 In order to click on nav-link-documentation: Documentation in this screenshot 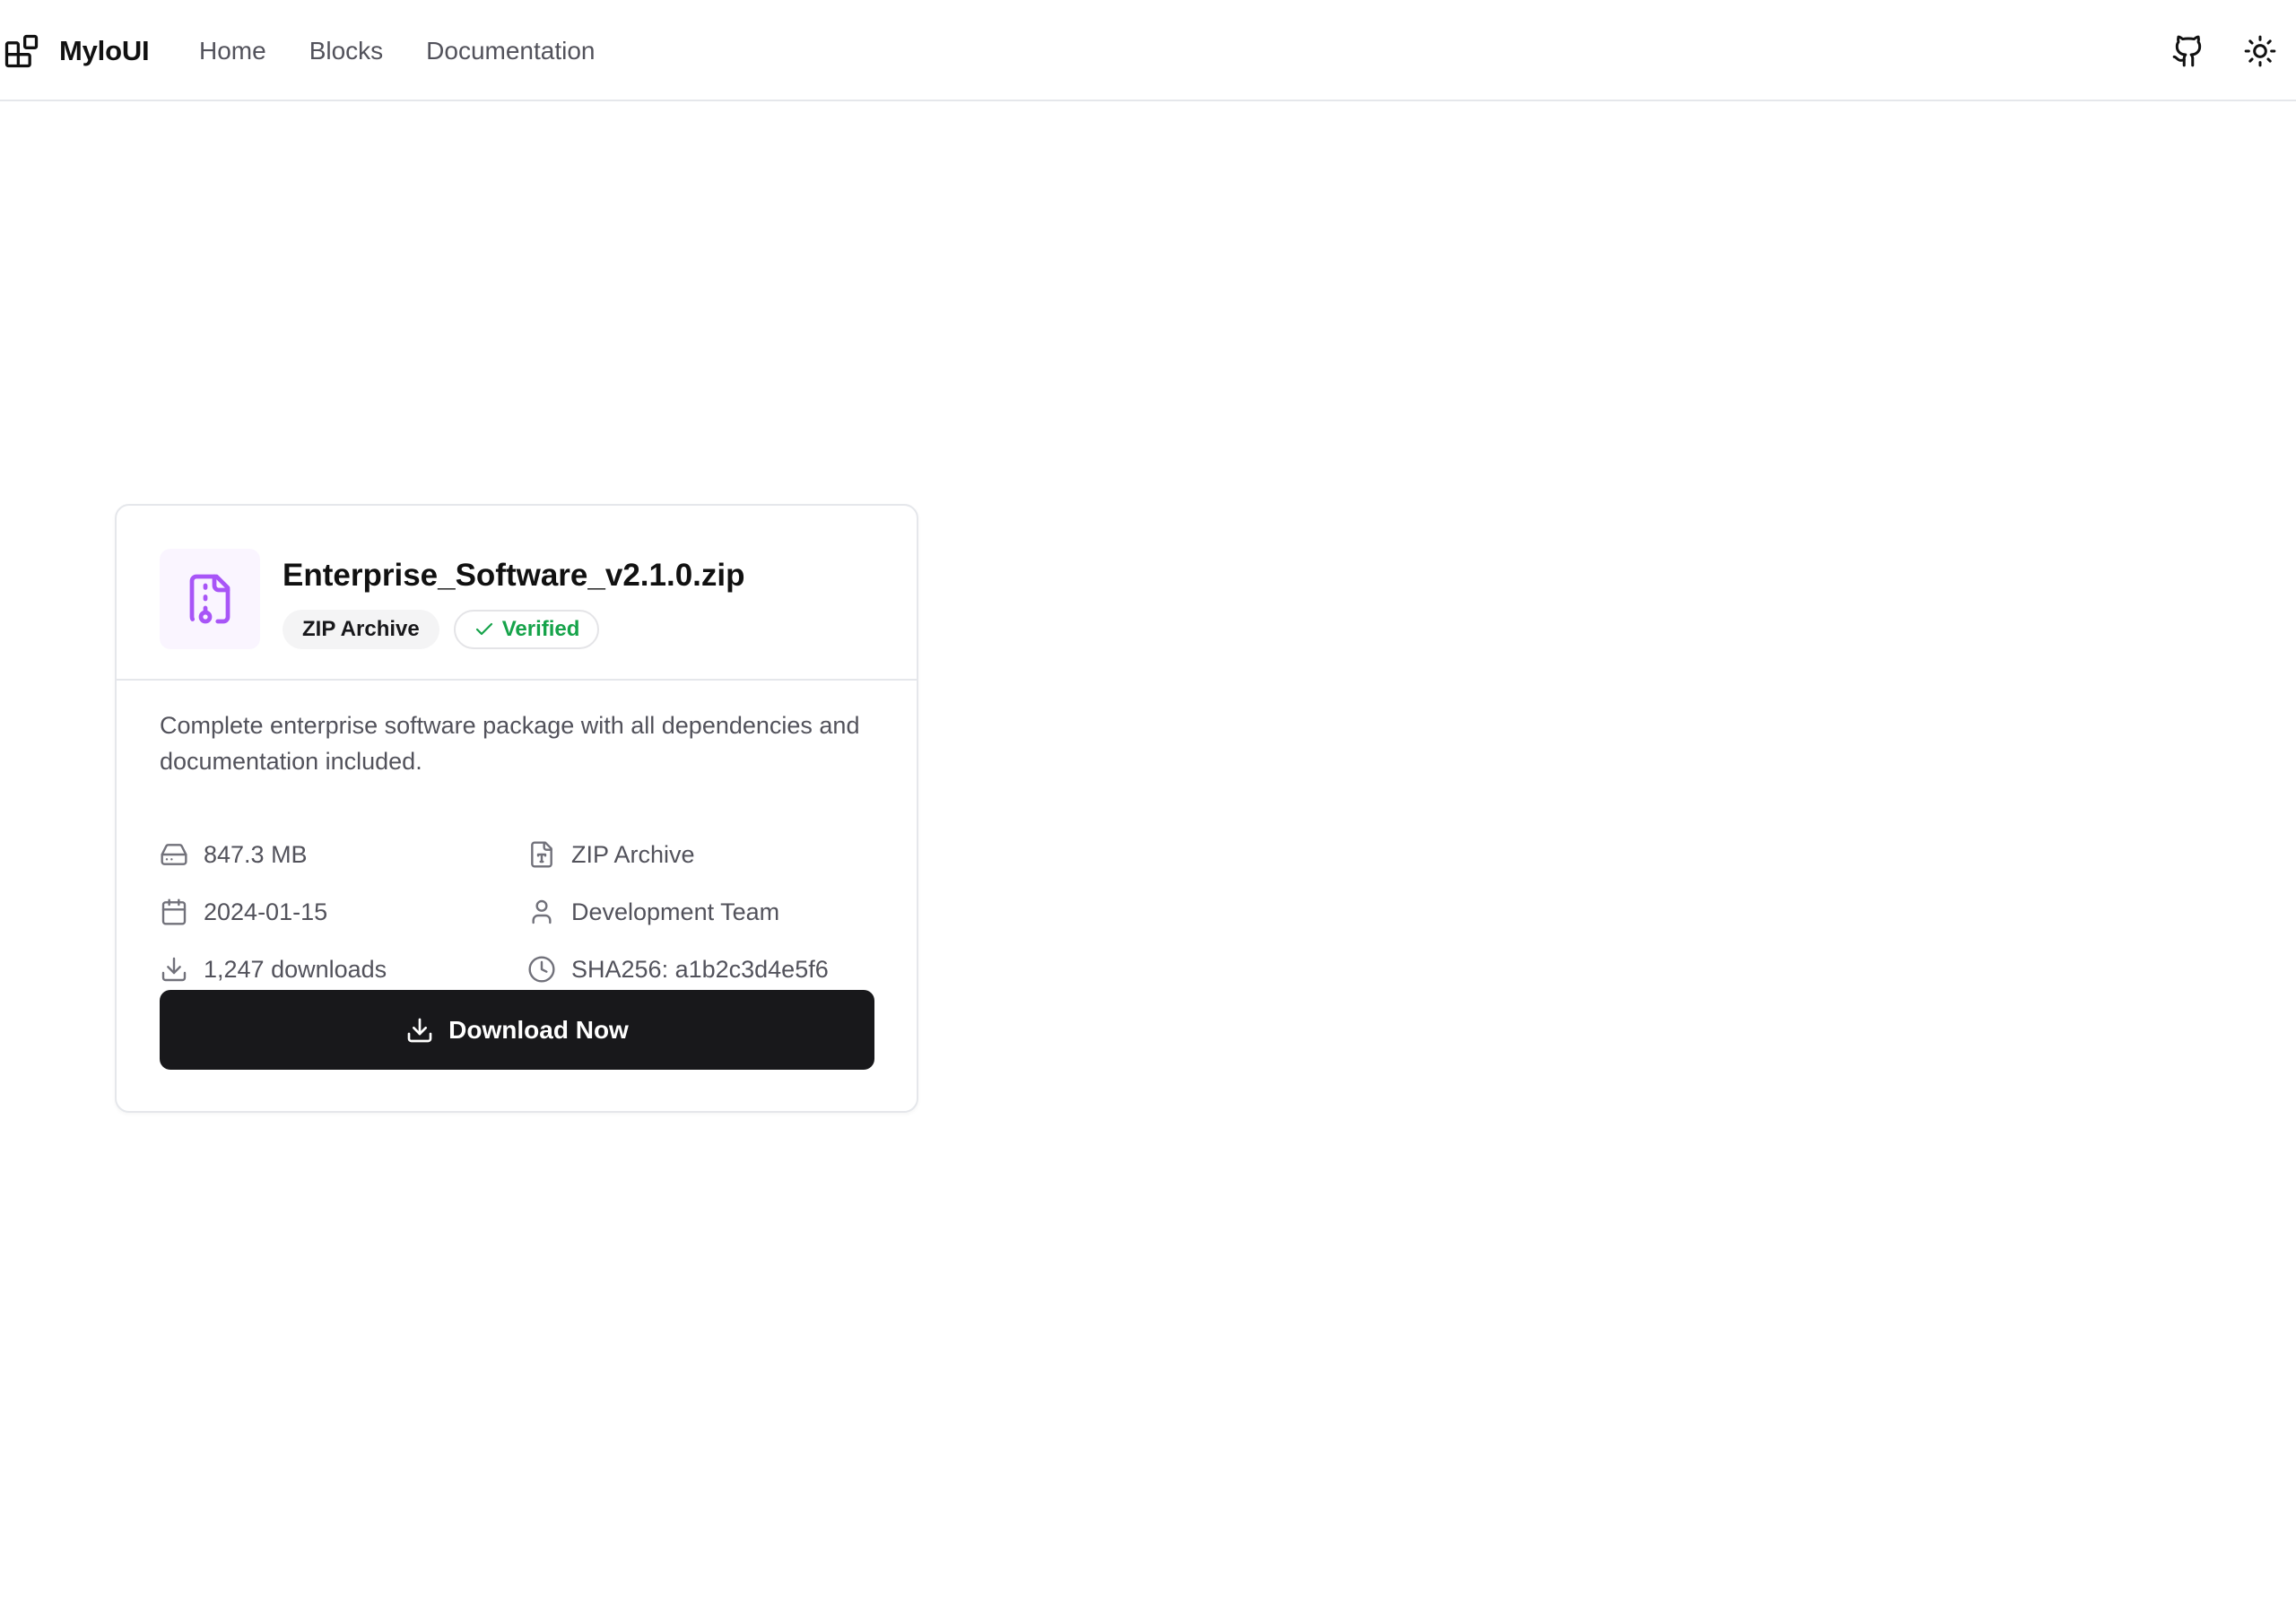, I will do `click(510, 51)`.